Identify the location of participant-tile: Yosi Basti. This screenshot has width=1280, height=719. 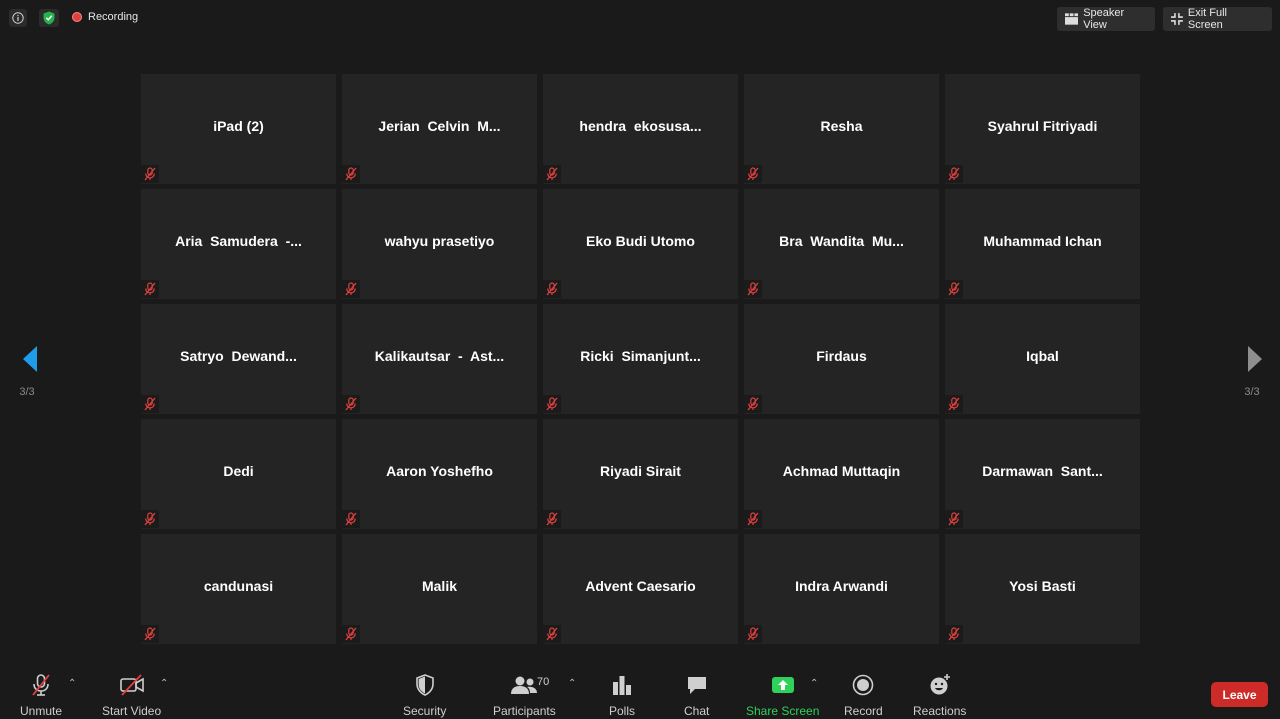
(1042, 589).